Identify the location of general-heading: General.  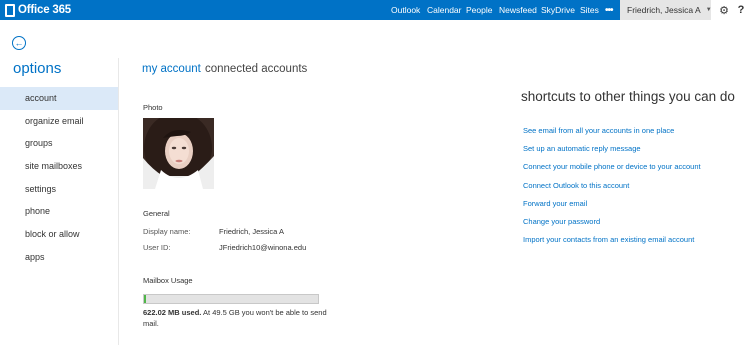
(156, 213).